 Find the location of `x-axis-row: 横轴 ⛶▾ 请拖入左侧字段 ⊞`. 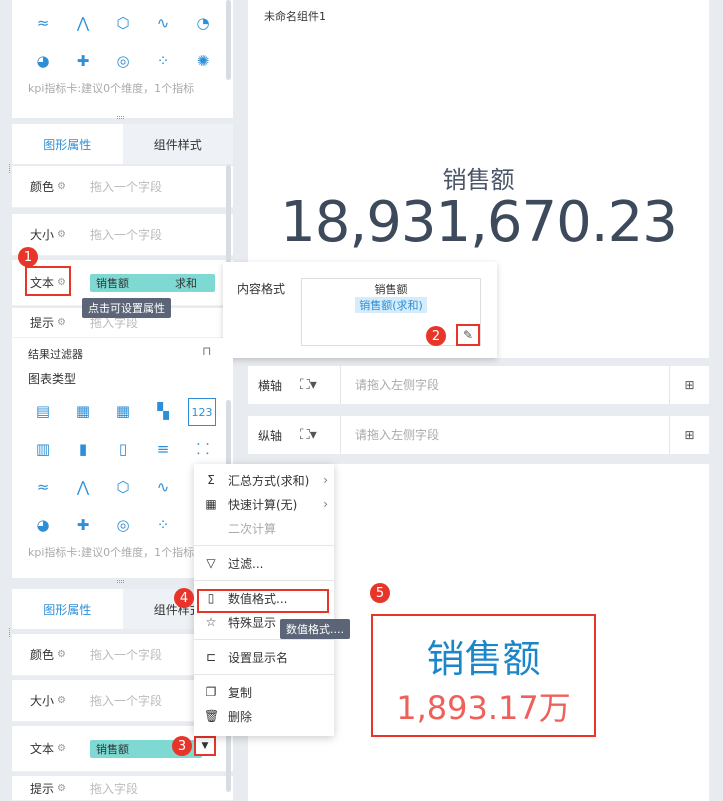

x-axis-row: 横轴 ⛶▾ 请拖入左侧字段 ⊞ is located at coordinates (478, 385).